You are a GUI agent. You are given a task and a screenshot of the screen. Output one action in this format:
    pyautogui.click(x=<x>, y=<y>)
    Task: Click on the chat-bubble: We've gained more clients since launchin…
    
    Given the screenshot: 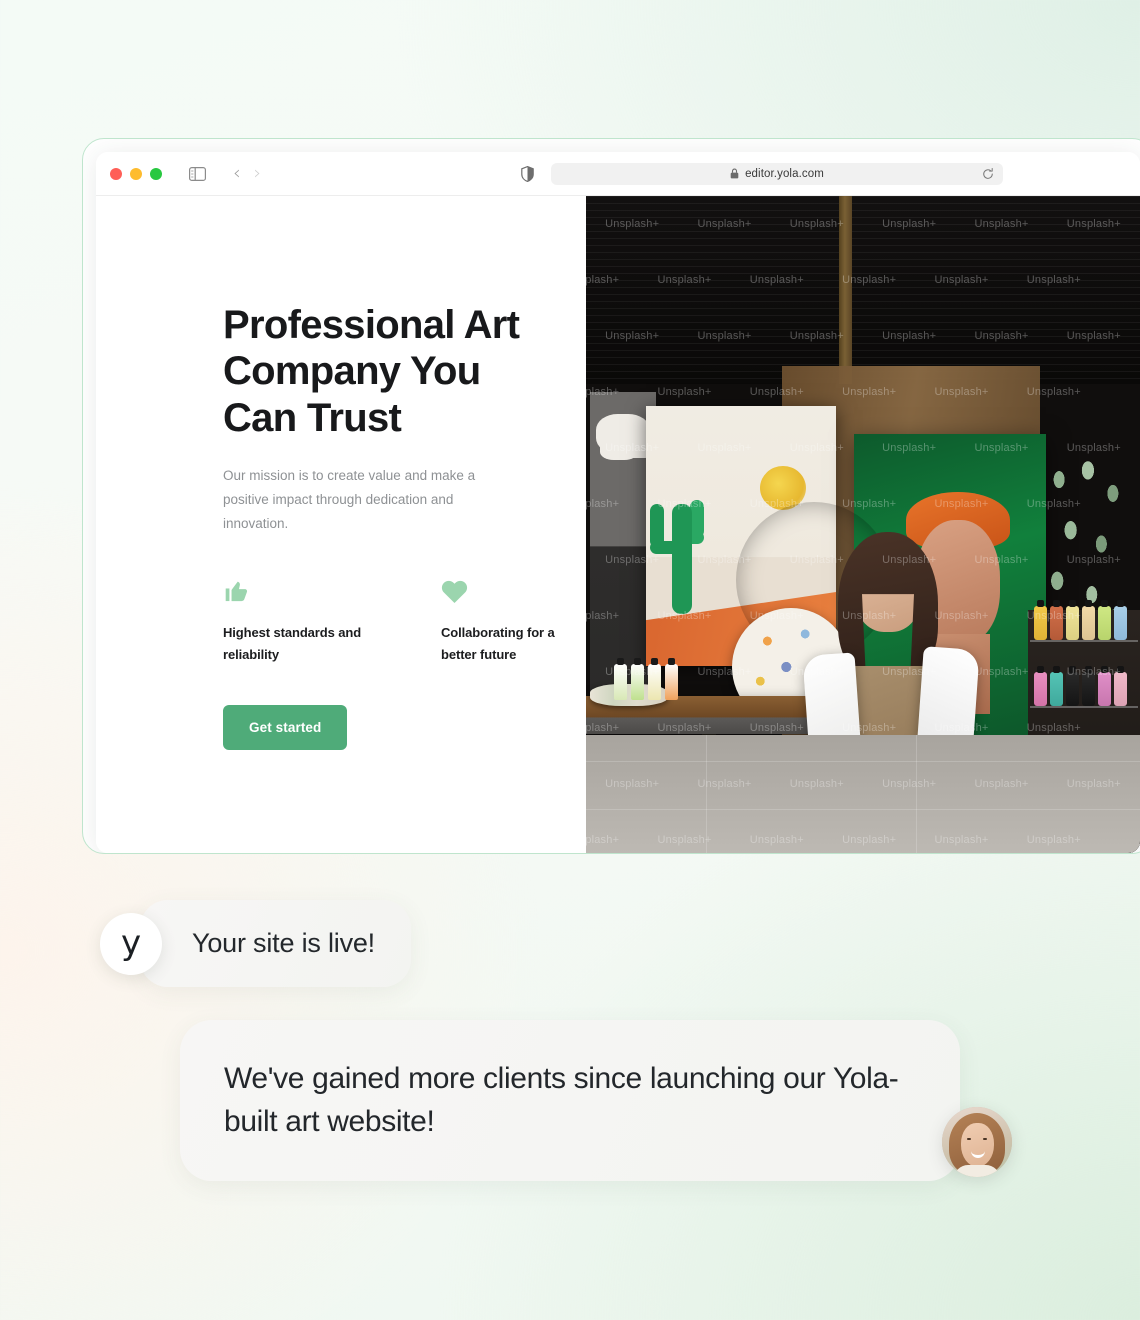 What is the action you would take?
    pyautogui.click(x=570, y=1101)
    